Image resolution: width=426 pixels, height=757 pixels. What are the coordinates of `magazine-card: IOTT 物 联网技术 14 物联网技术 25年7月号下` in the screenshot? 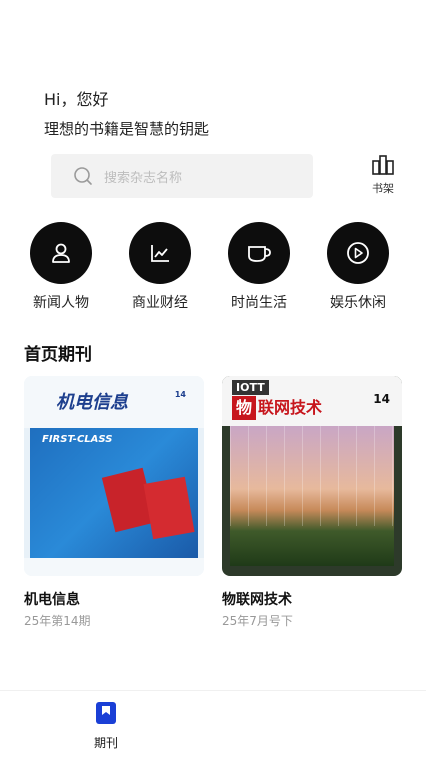 It's located at (312, 502).